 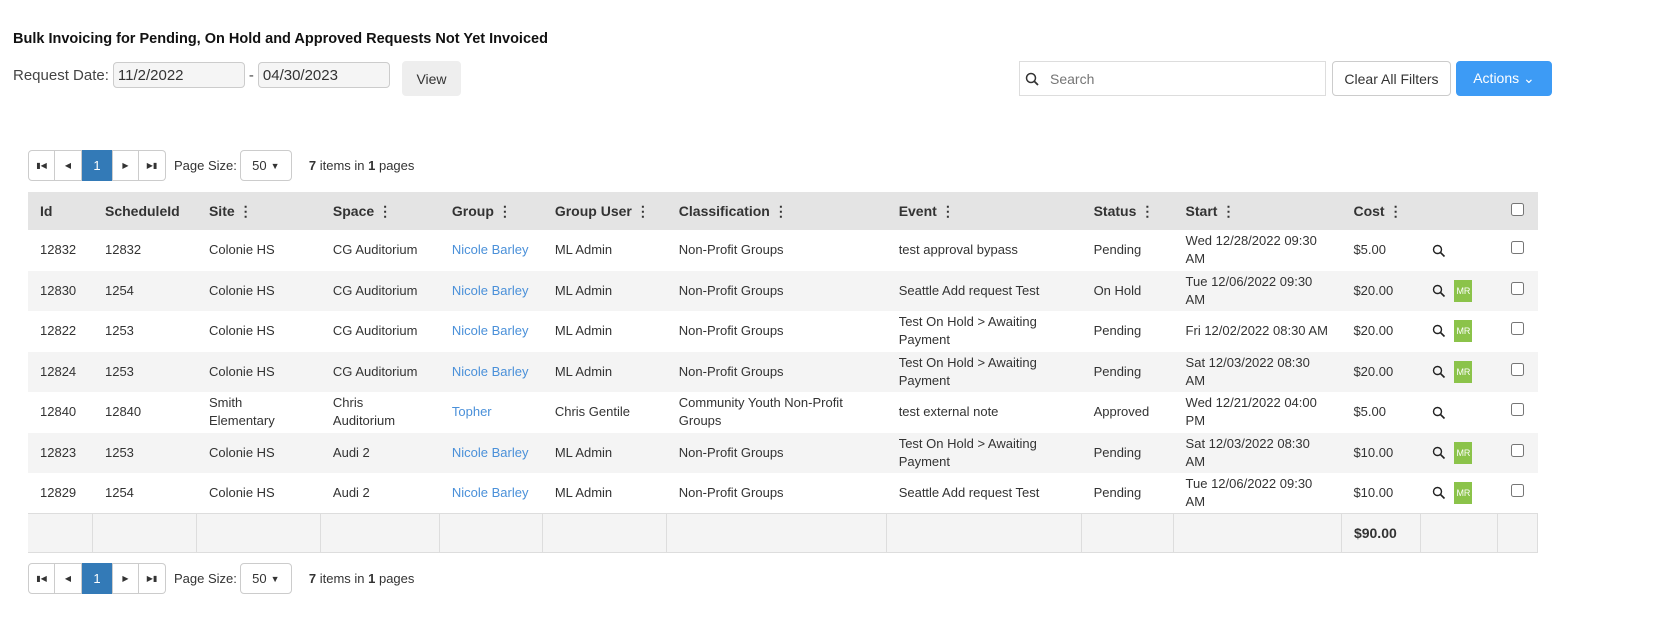 What do you see at coordinates (777, 250) in the screenshot?
I see `cell-classification: Non-Profit Groups` at bounding box center [777, 250].